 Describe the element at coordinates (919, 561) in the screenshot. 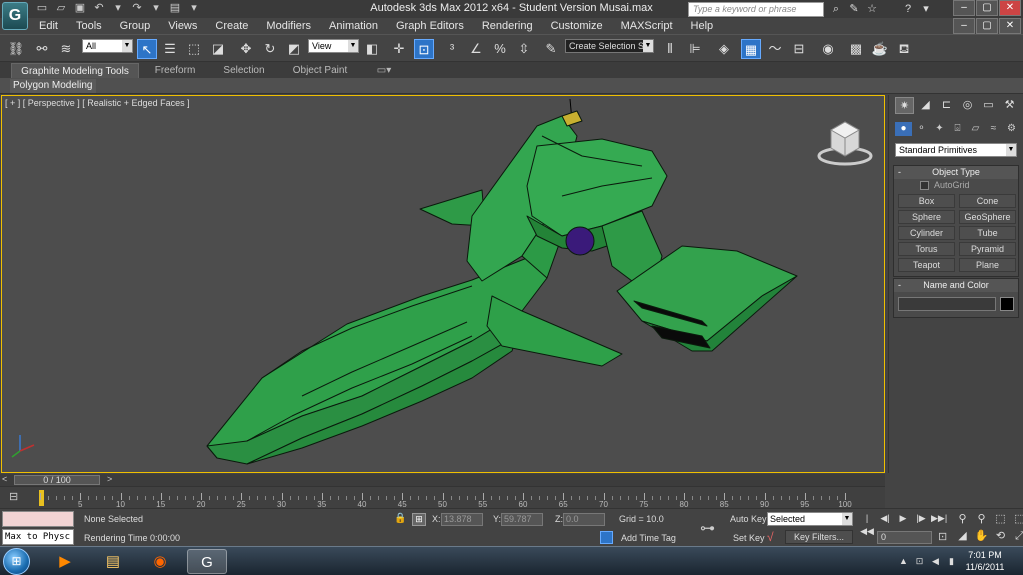

I see `network-icon: ⊡` at that location.